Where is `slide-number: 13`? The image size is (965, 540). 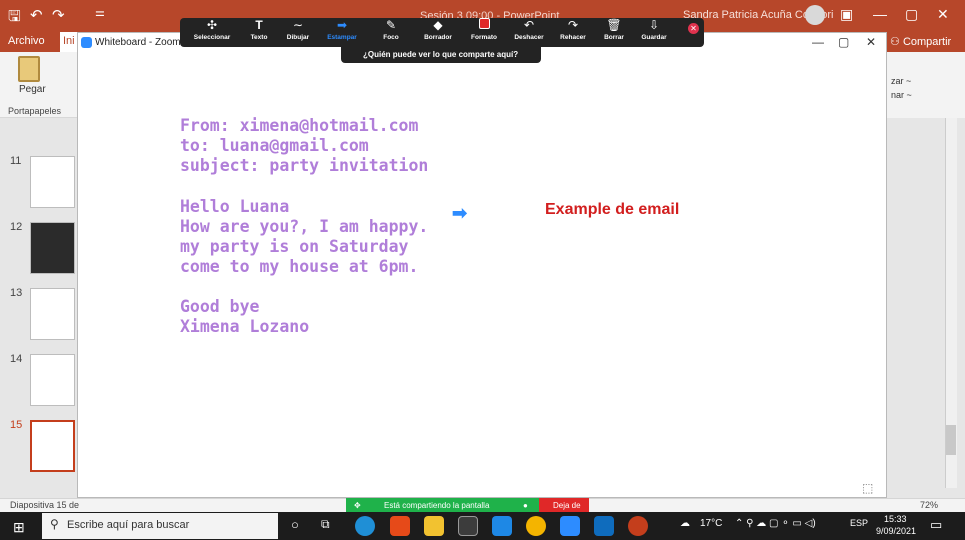 slide-number: 13 is located at coordinates (16, 293).